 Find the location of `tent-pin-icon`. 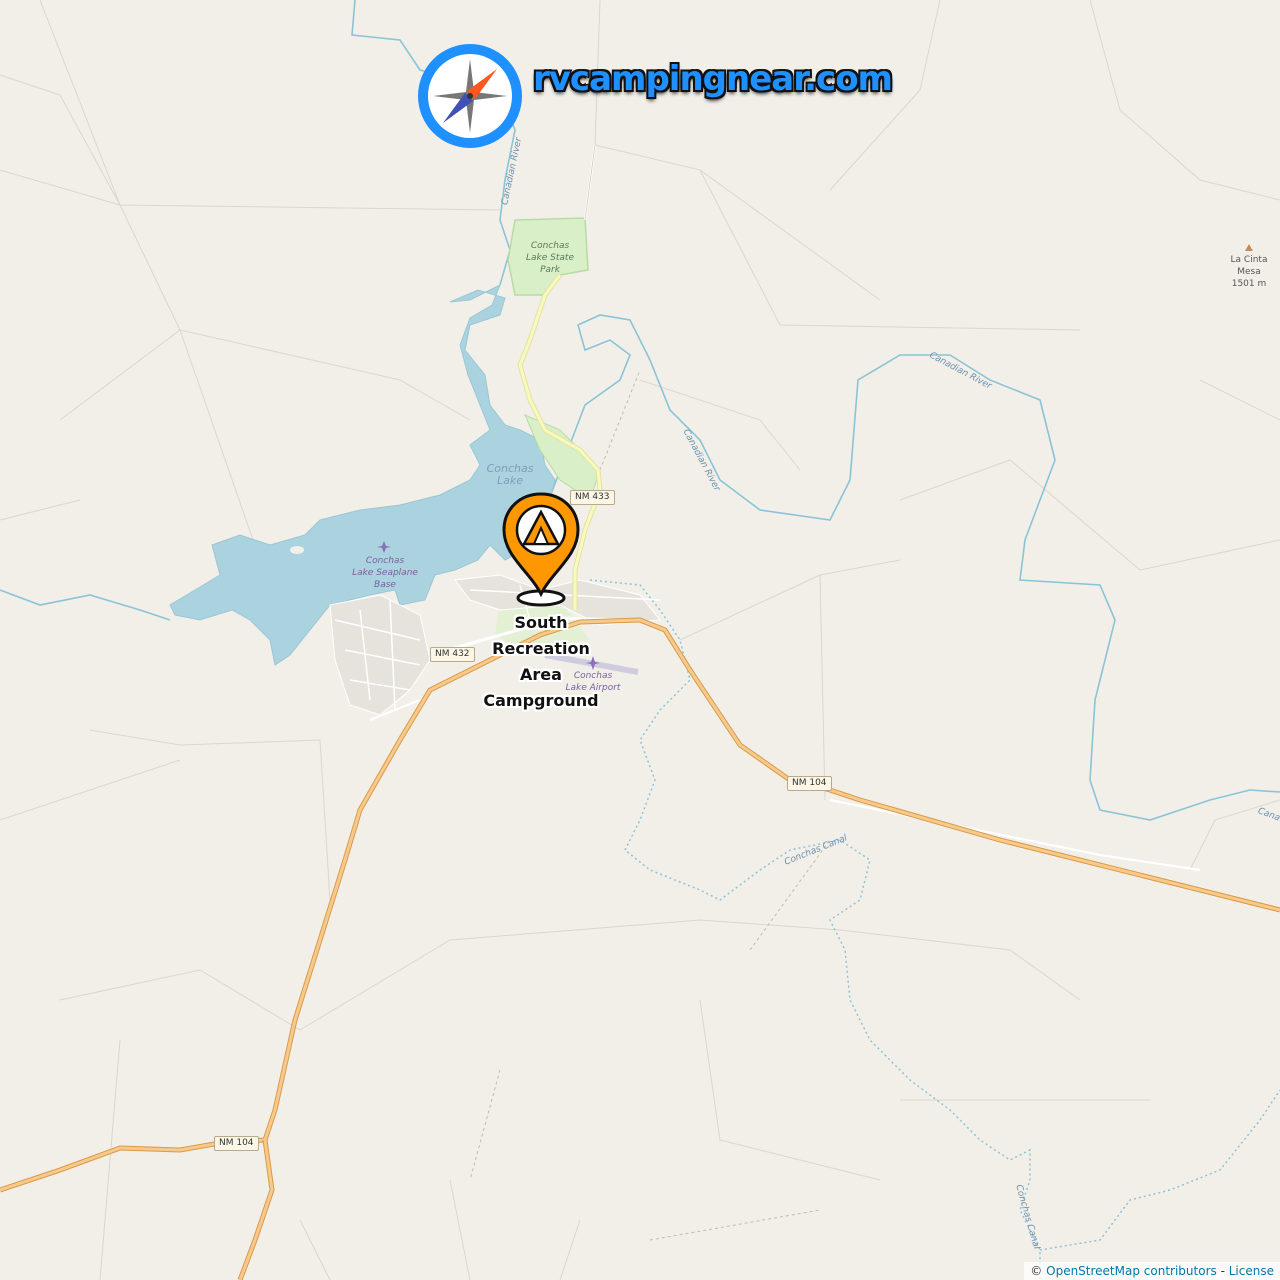

tent-pin-icon is located at coordinates (541, 549).